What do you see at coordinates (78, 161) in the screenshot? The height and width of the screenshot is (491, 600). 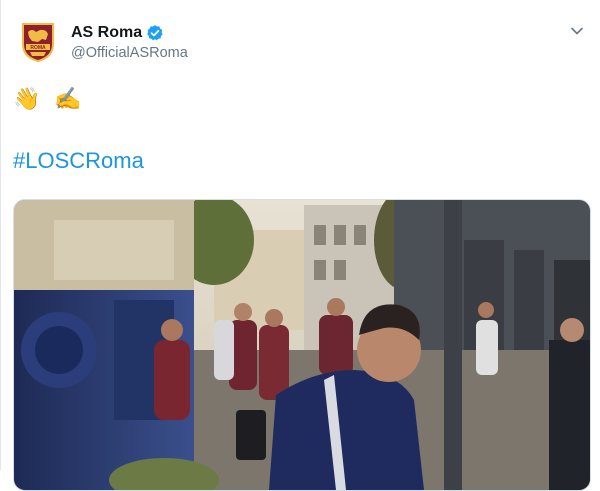 I see `hashtag-link: #LOSCRoma` at bounding box center [78, 161].